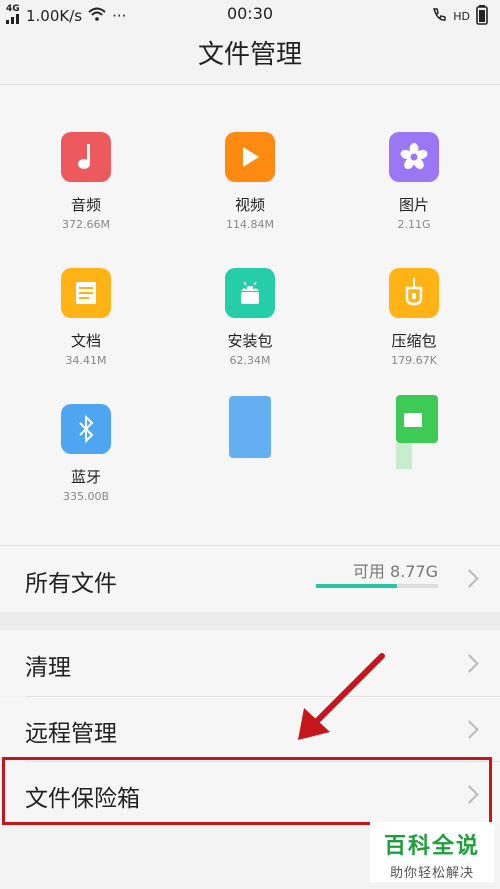 The image size is (500, 889). What do you see at coordinates (414, 293) in the screenshot?
I see `zip-icon` at bounding box center [414, 293].